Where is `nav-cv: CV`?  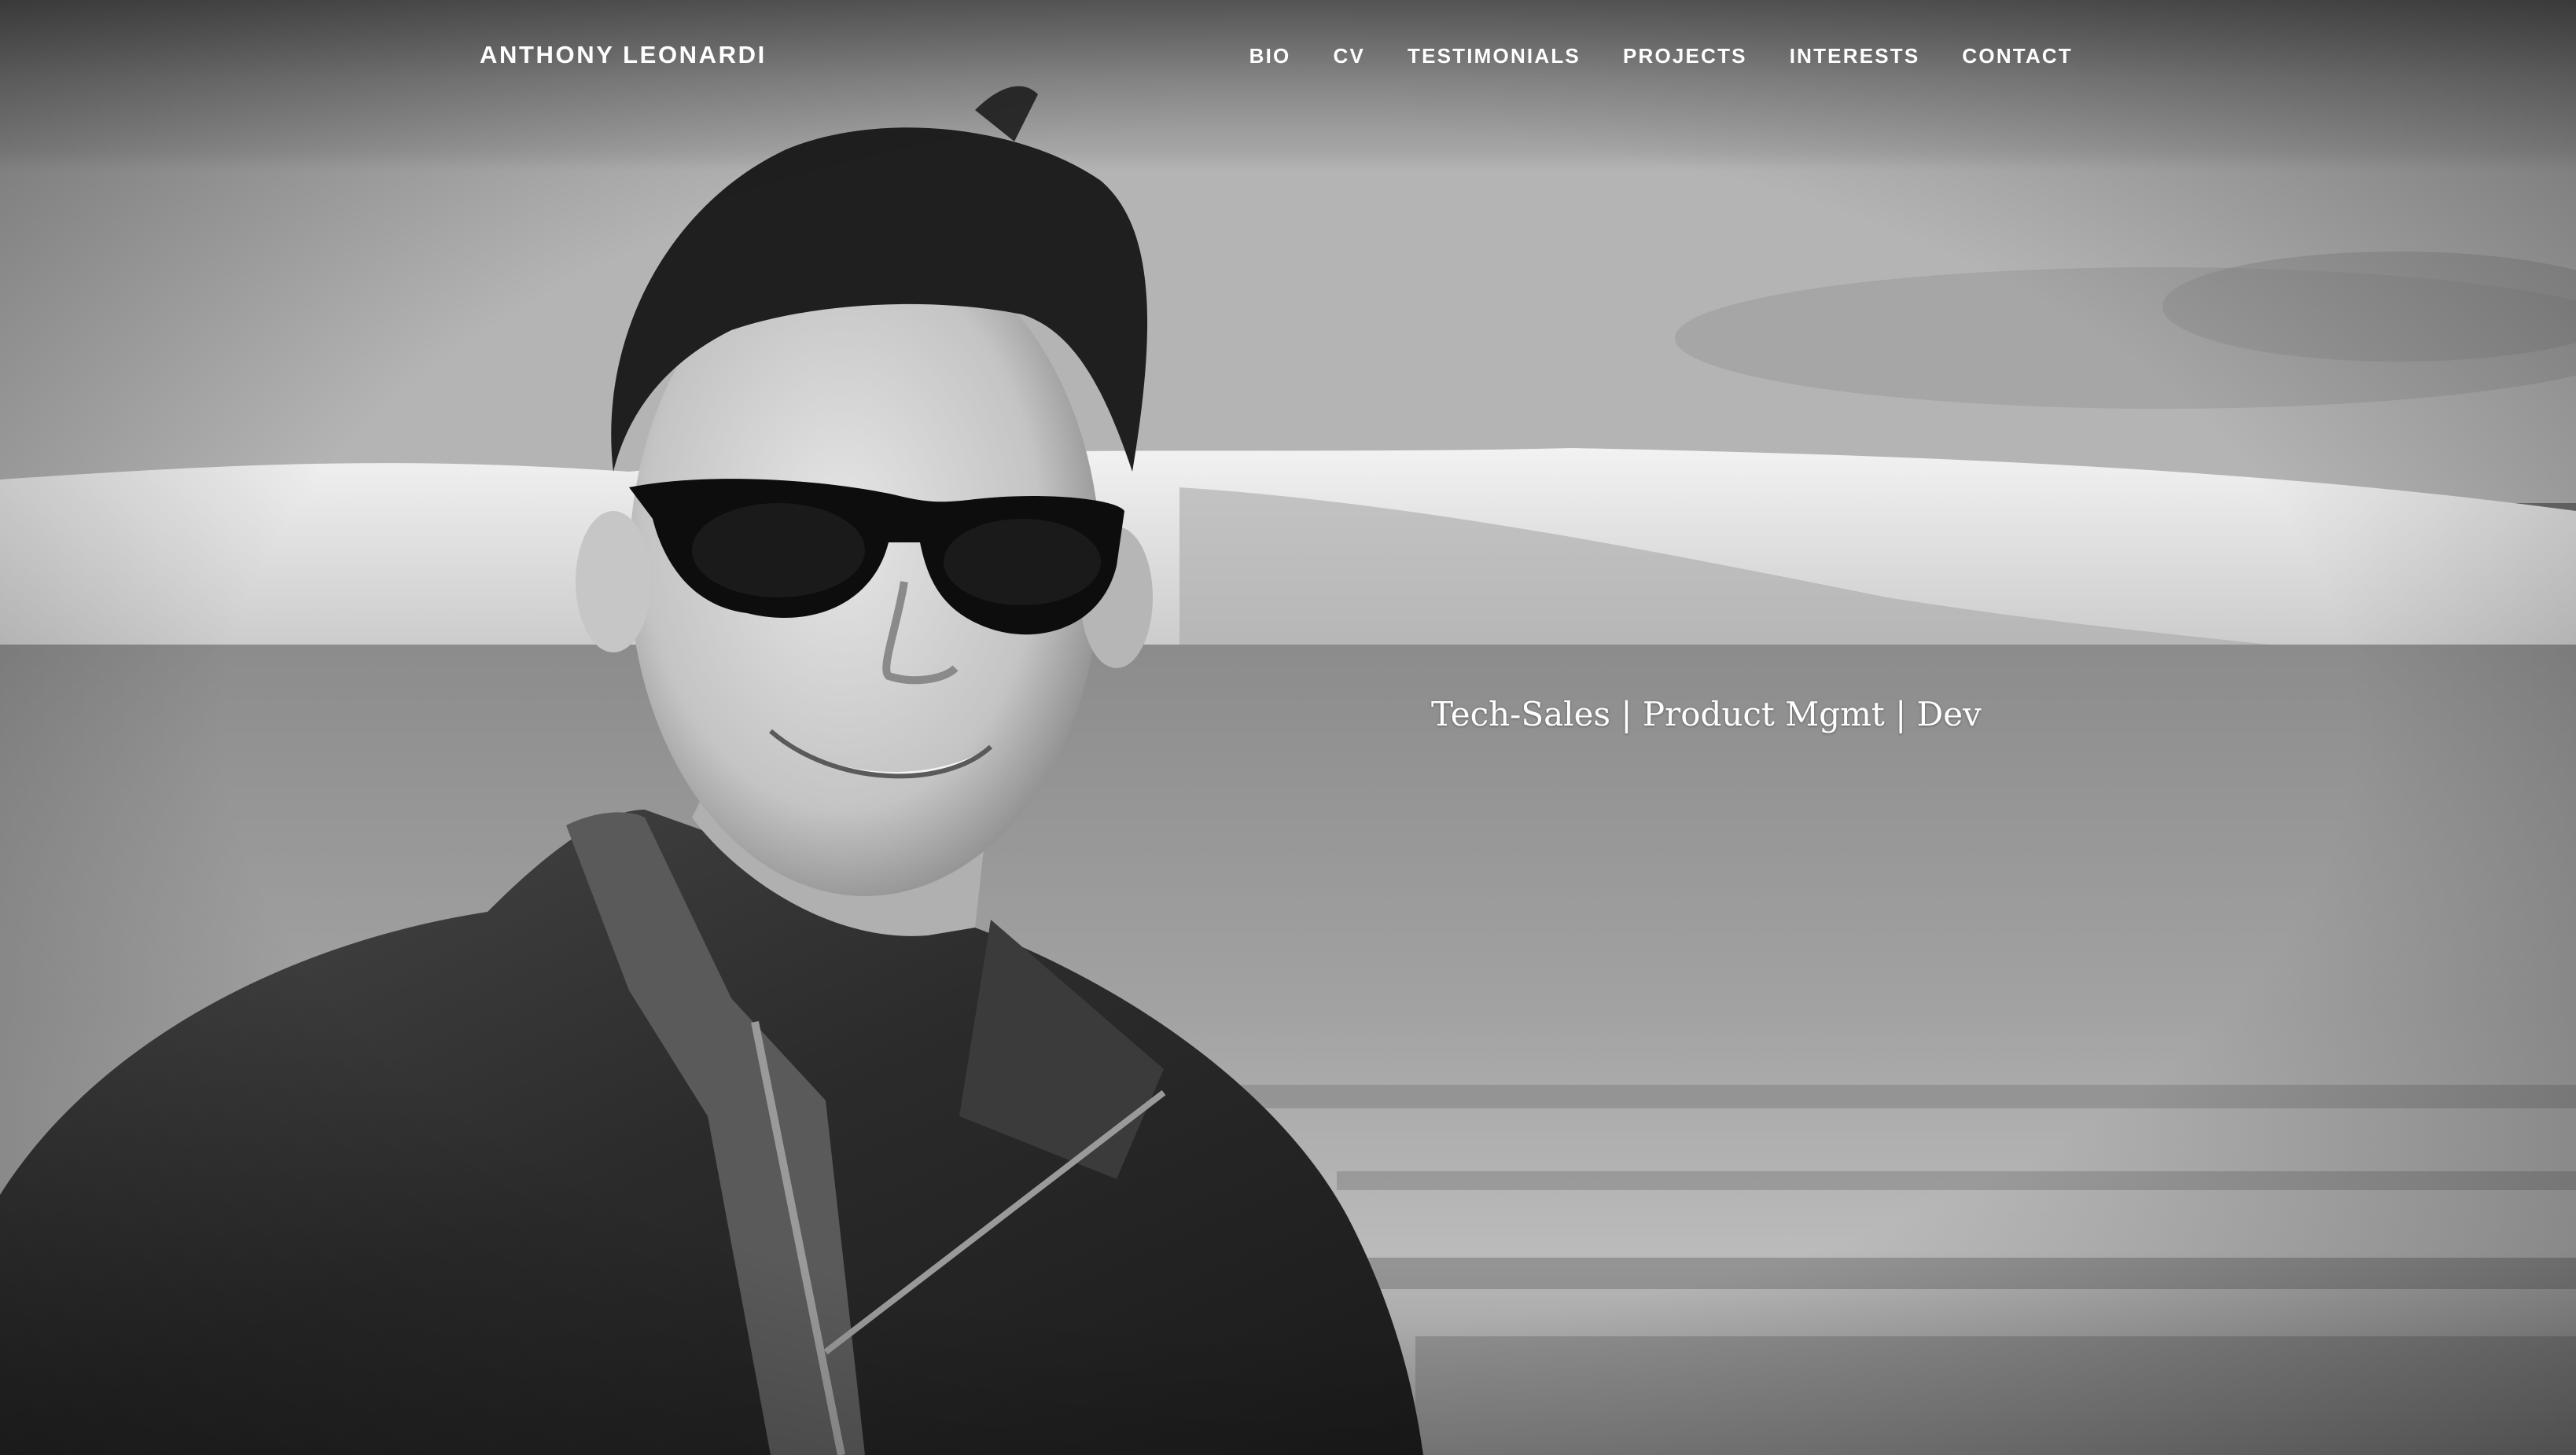 nav-cv: CV is located at coordinates (1349, 56).